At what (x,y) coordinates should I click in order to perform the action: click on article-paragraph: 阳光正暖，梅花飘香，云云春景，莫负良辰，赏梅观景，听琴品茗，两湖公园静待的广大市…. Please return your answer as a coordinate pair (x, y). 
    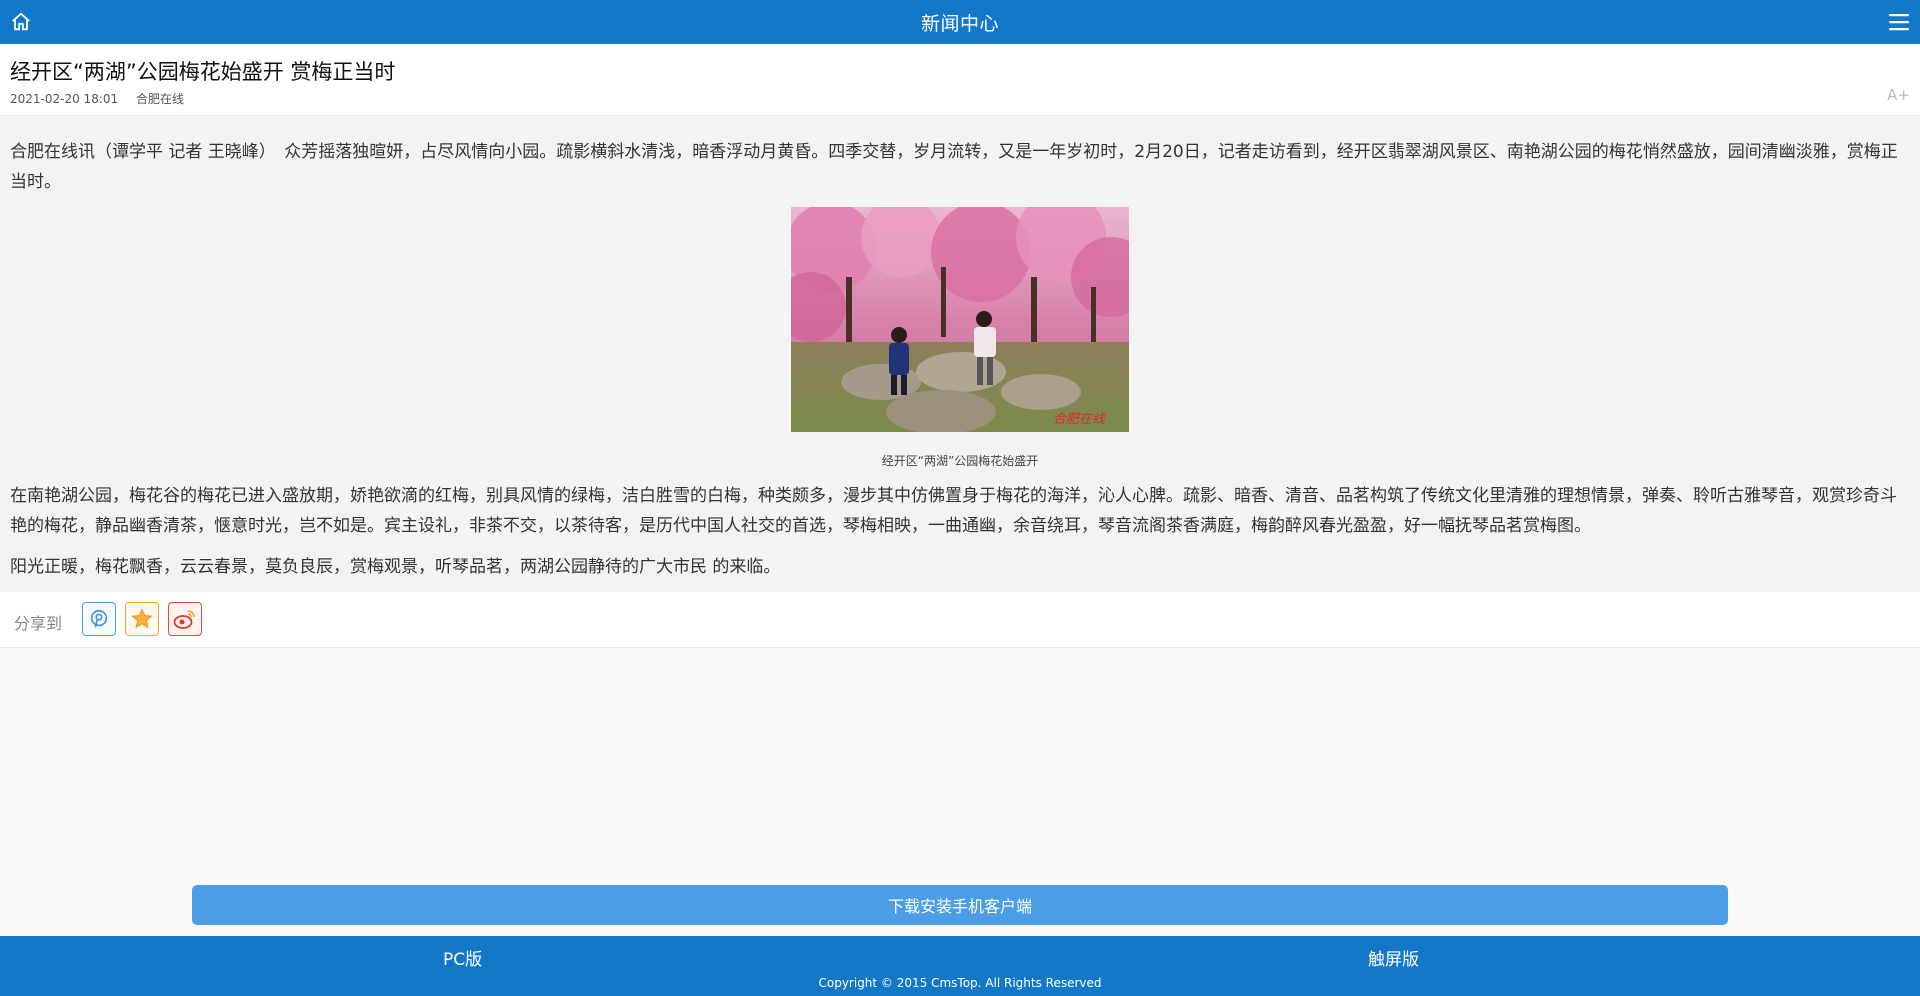
    Looking at the image, I should click on (395, 567).